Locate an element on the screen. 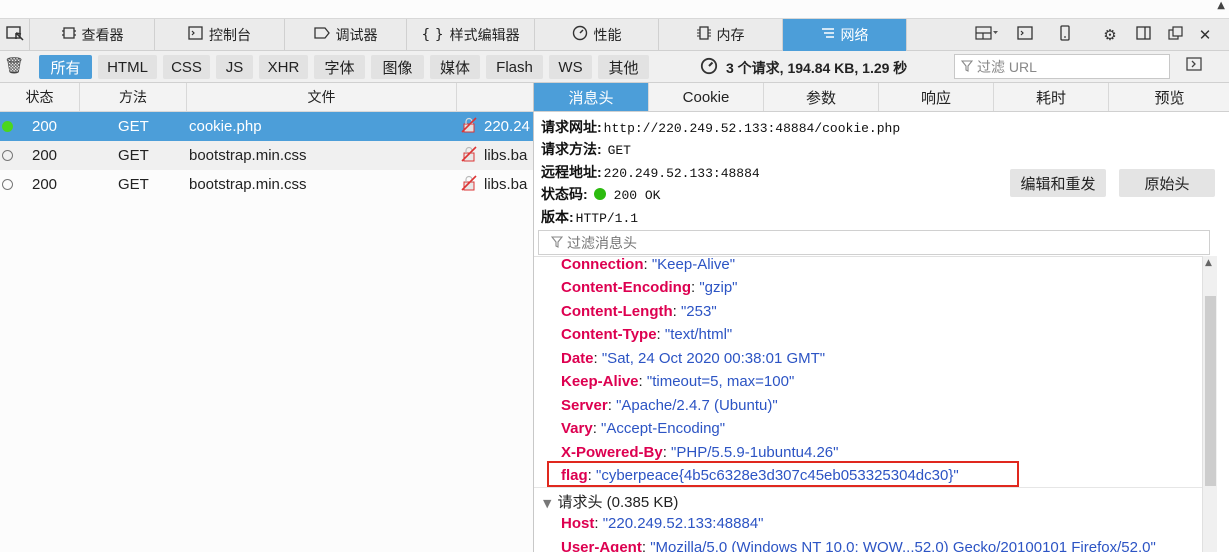  tab-label: 网络 is located at coordinates (854, 35).